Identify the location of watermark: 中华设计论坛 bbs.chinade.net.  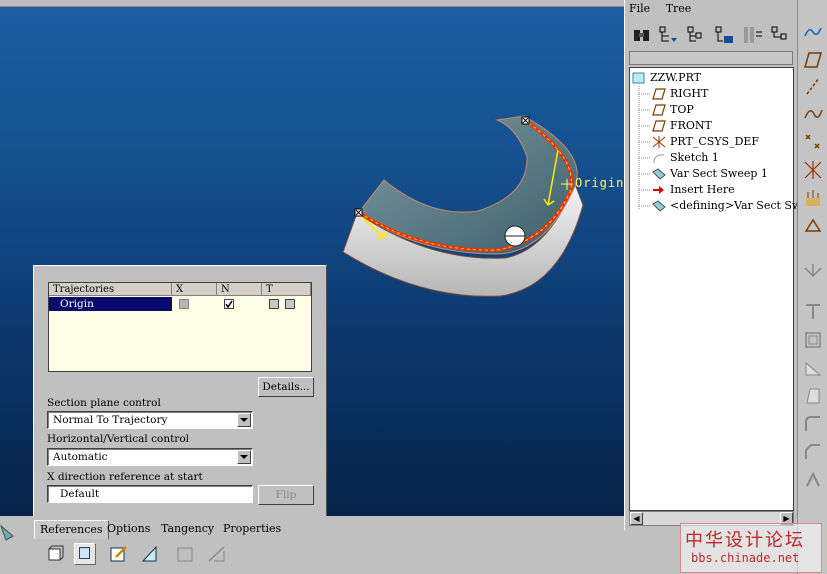
(751, 548).